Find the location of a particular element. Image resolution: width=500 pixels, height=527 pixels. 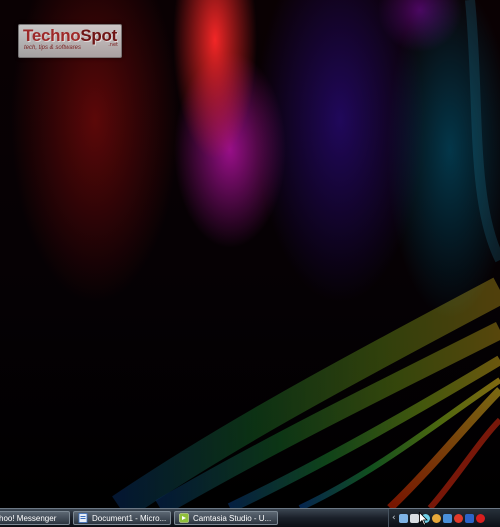

network-icon is located at coordinates (403, 518).